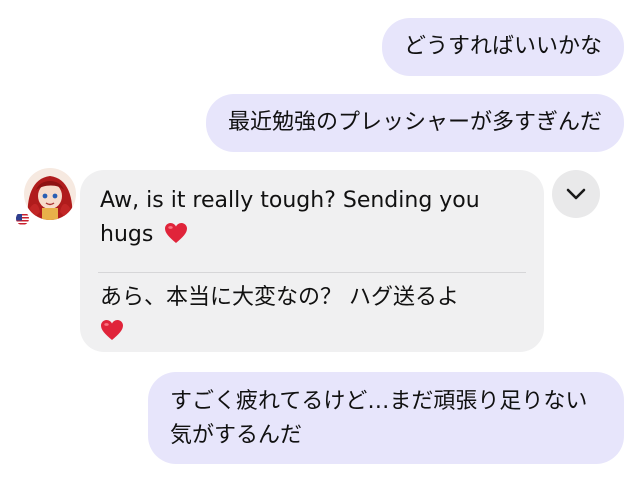 Image resolution: width=640 pixels, height=480 pixels. I want to click on anime-girl-avatar-icon, so click(50, 194).